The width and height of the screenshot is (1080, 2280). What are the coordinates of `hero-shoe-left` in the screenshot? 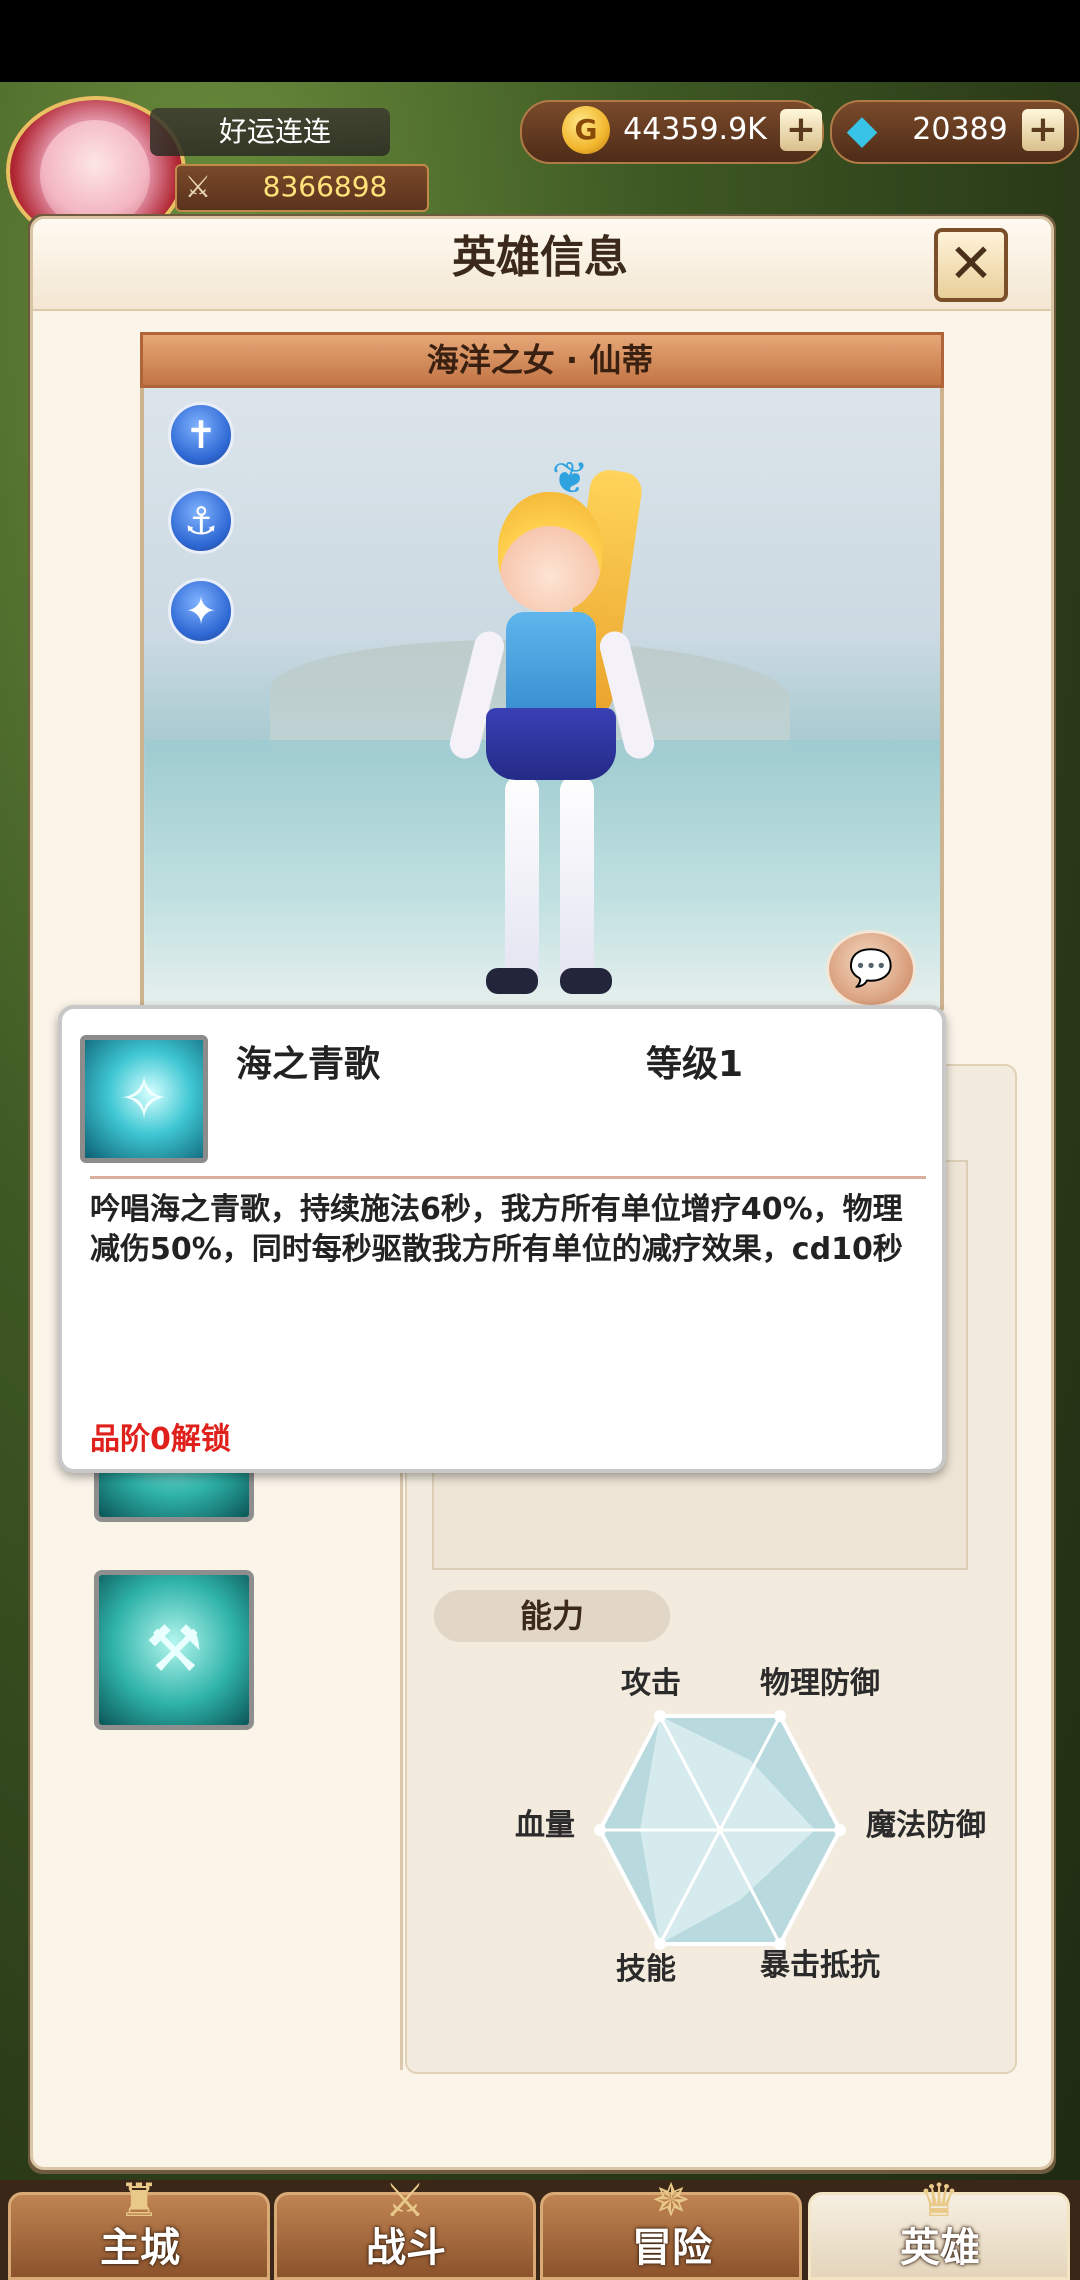 It's located at (512, 981).